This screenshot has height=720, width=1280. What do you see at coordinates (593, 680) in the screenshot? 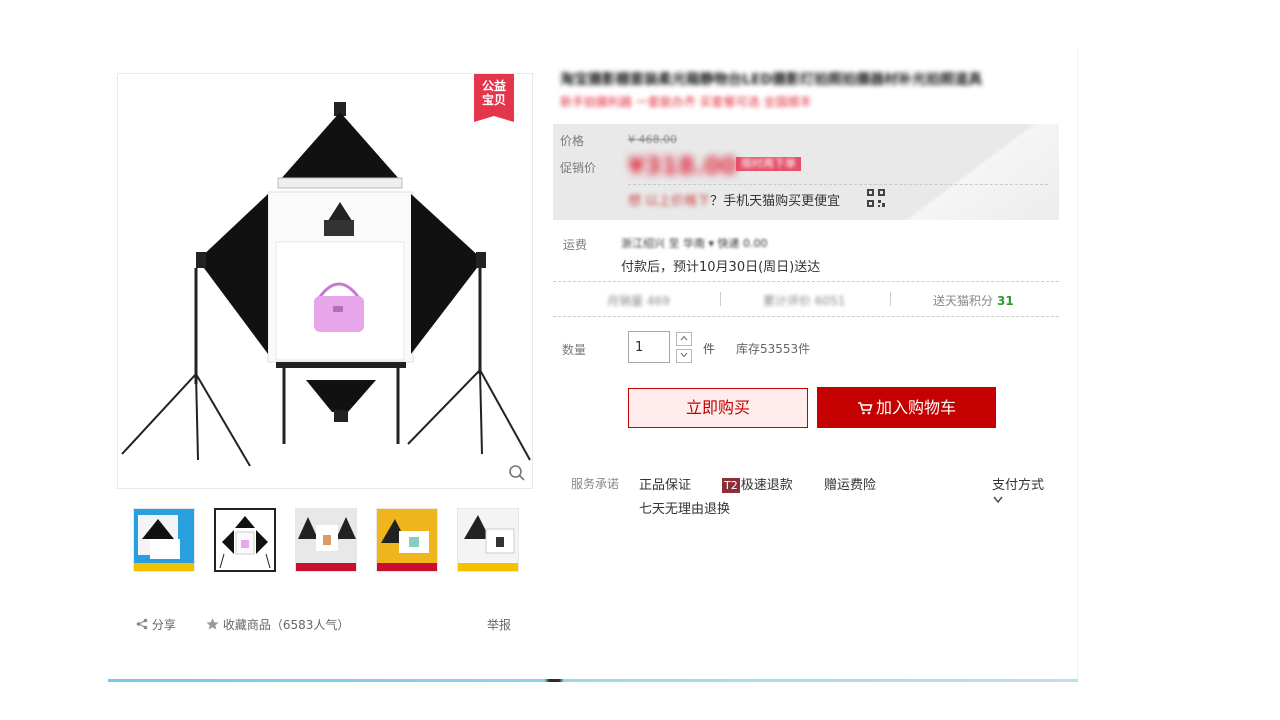
I see `bottom-divider` at bounding box center [593, 680].